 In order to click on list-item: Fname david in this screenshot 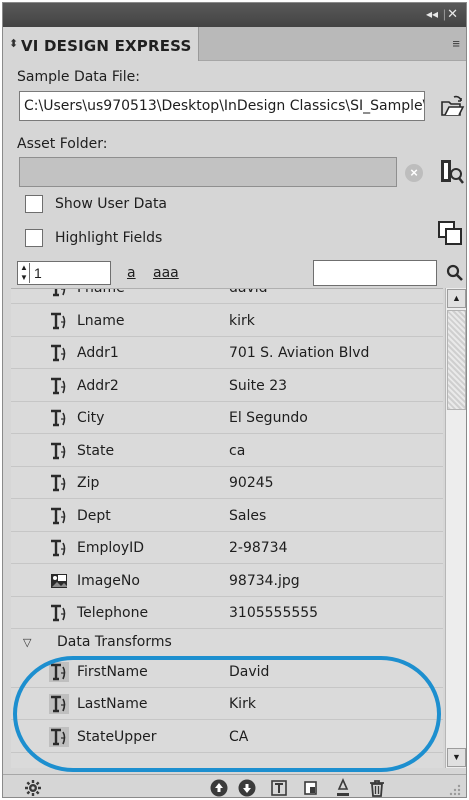, I will do `click(227, 296)`.